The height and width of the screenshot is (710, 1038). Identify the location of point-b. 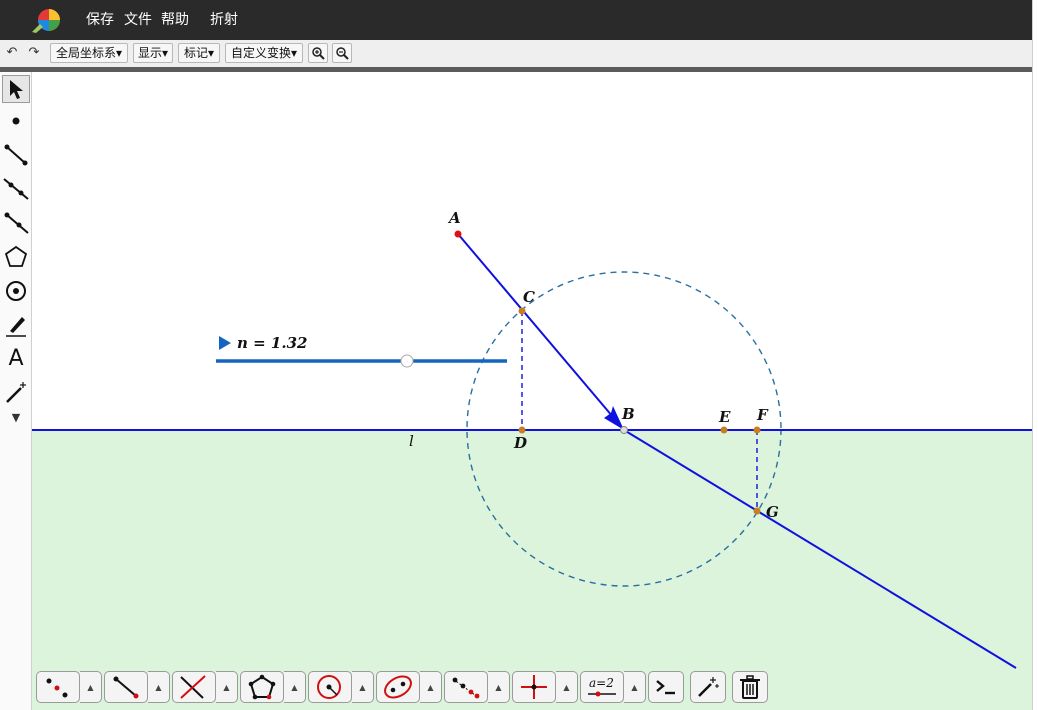
(624, 430).